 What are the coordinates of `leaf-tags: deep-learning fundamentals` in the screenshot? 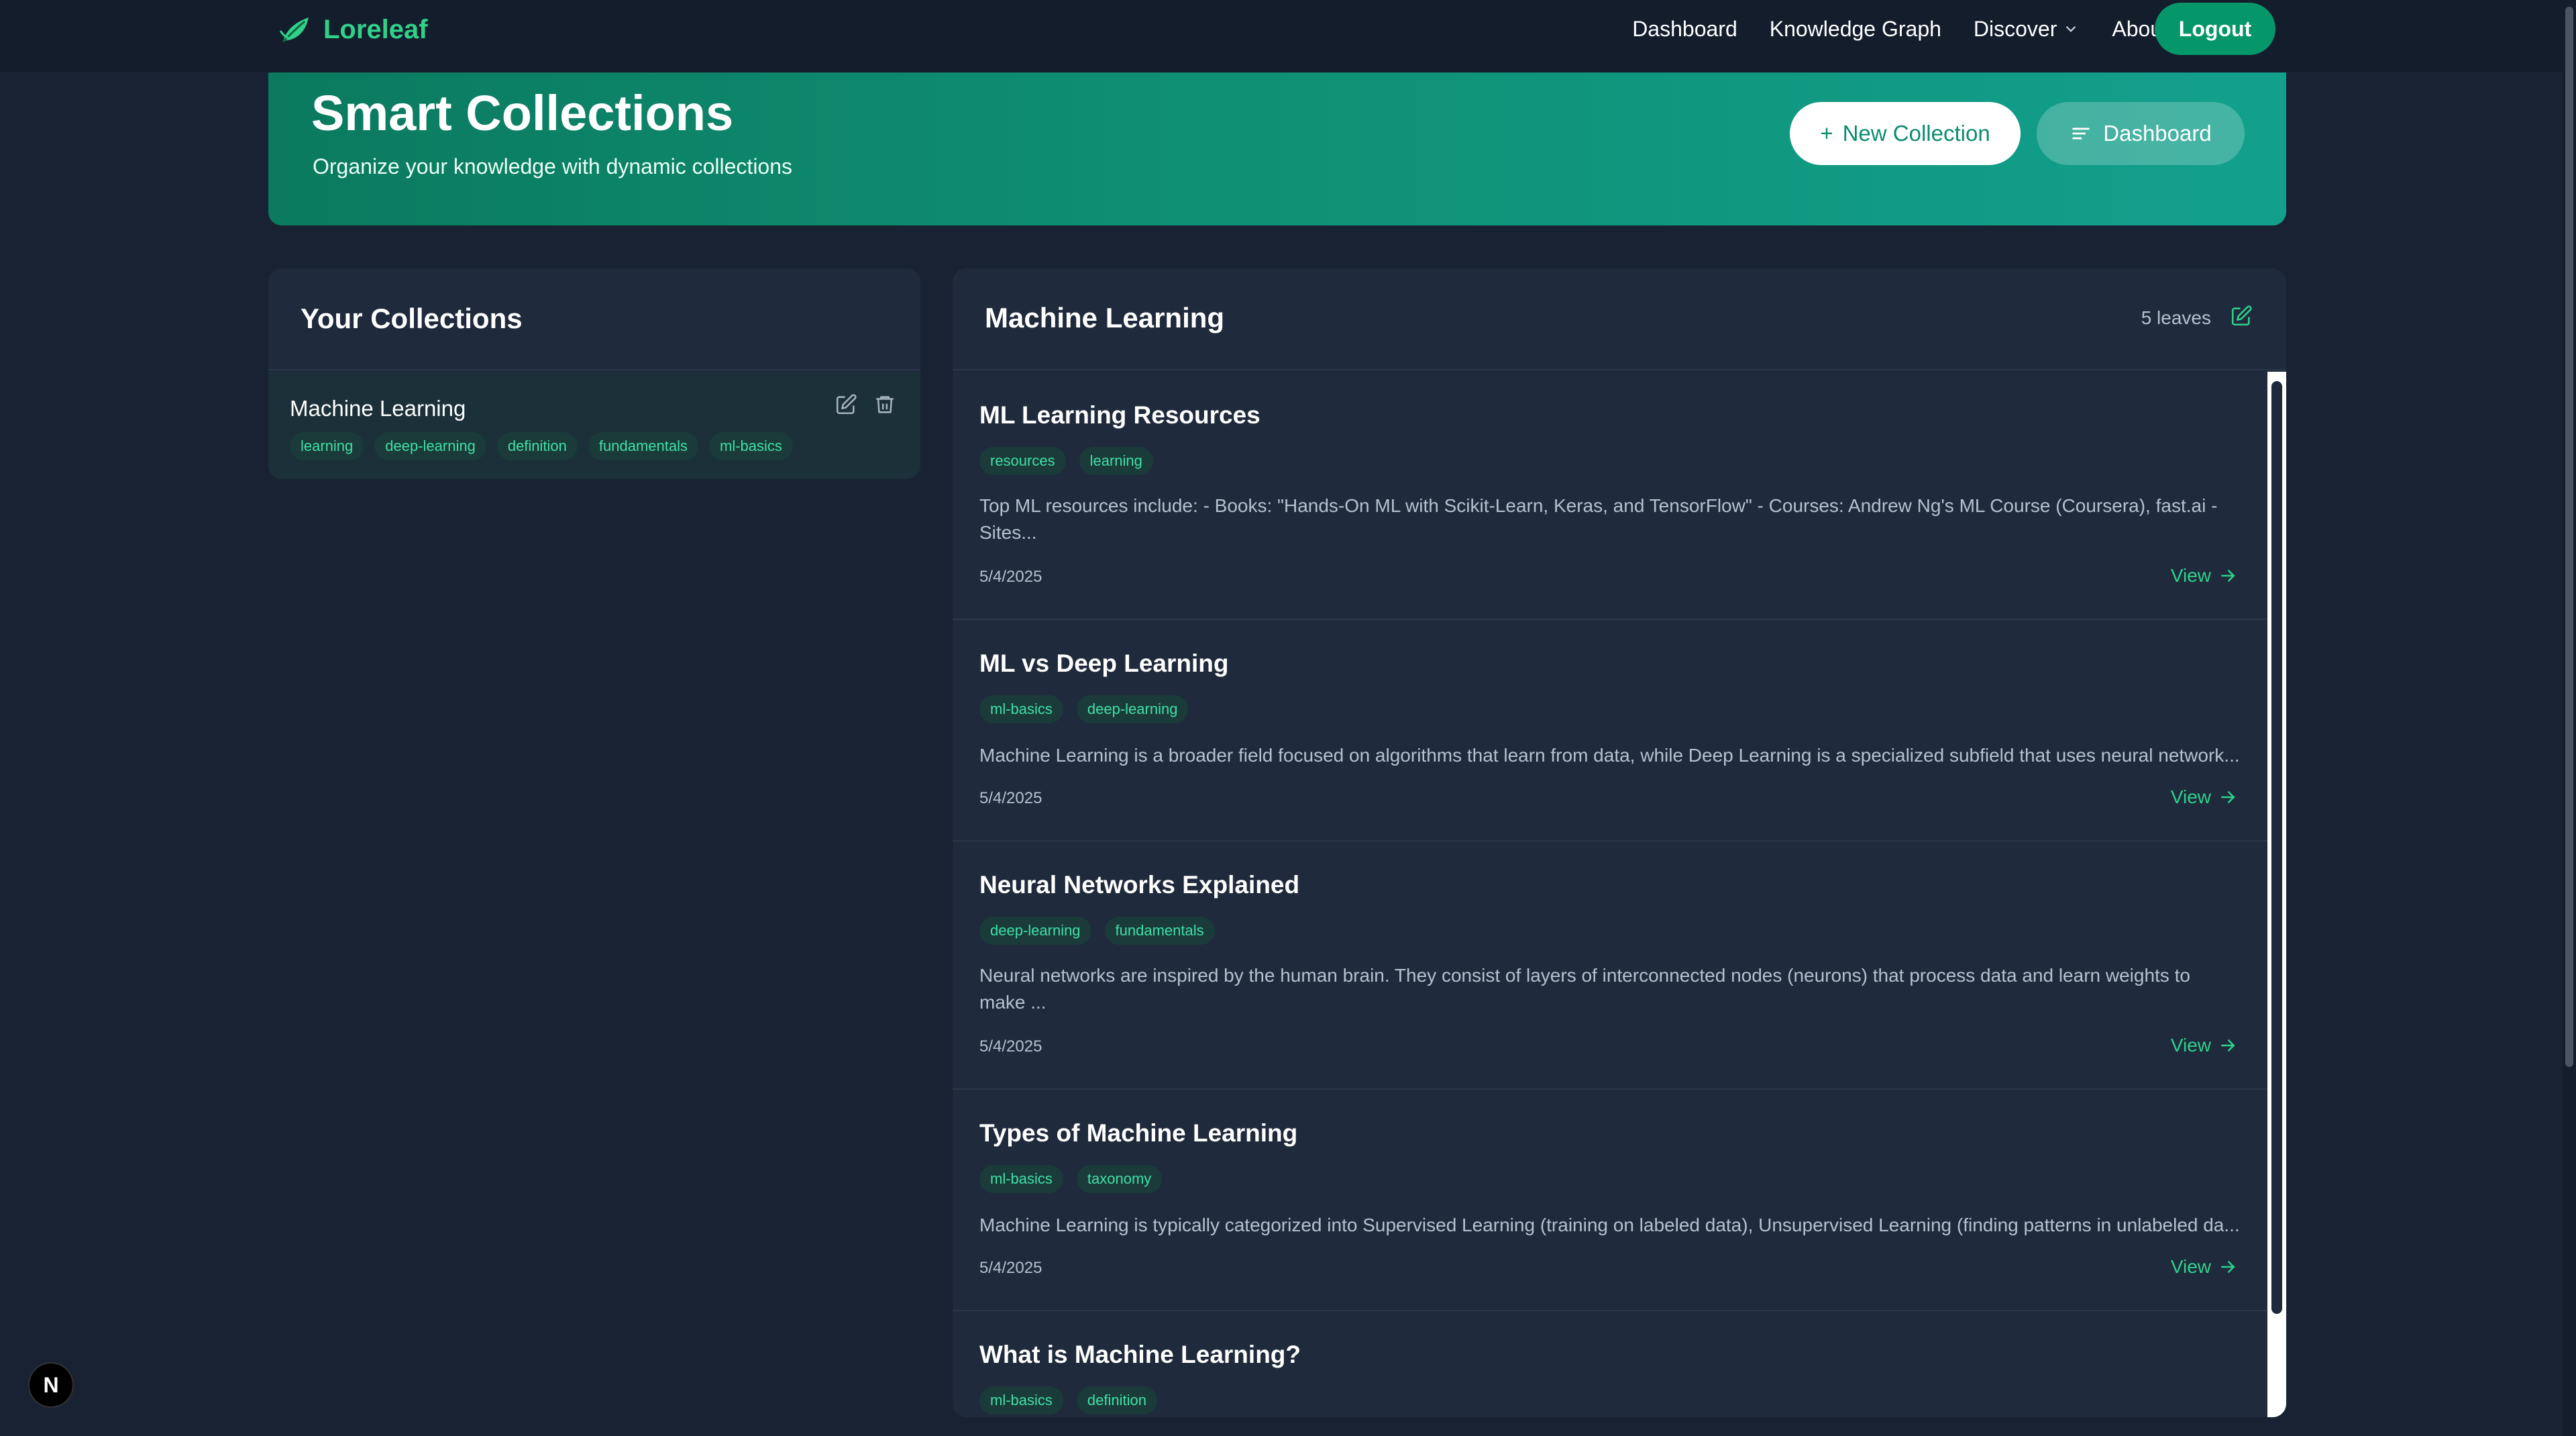 It's located at (1097, 931).